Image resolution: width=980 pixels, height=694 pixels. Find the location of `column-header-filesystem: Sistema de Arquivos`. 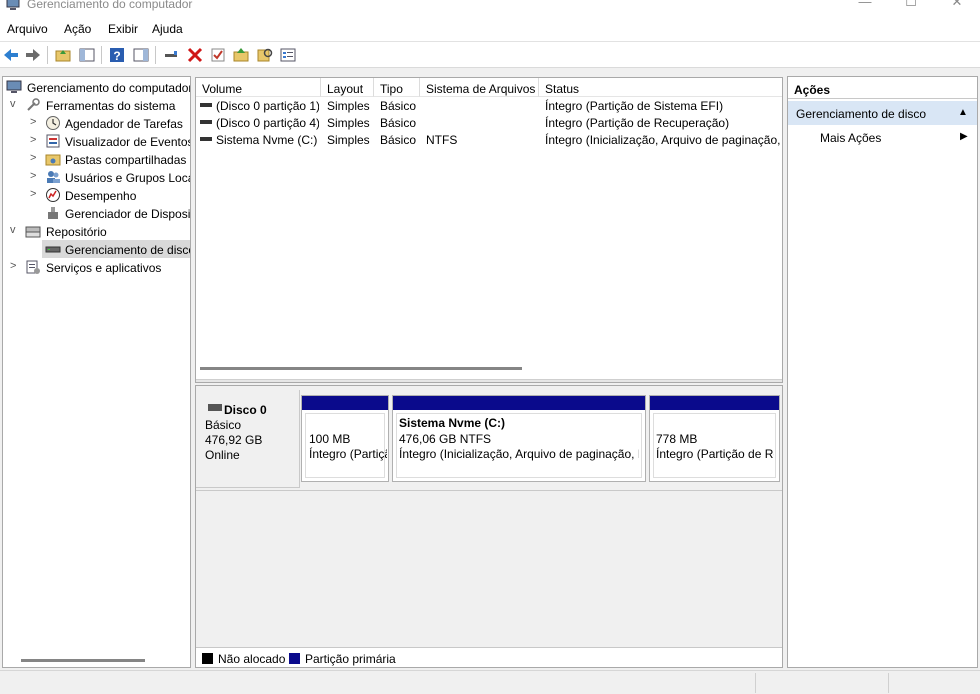

column-header-filesystem: Sistema de Arquivos is located at coordinates (479, 87).